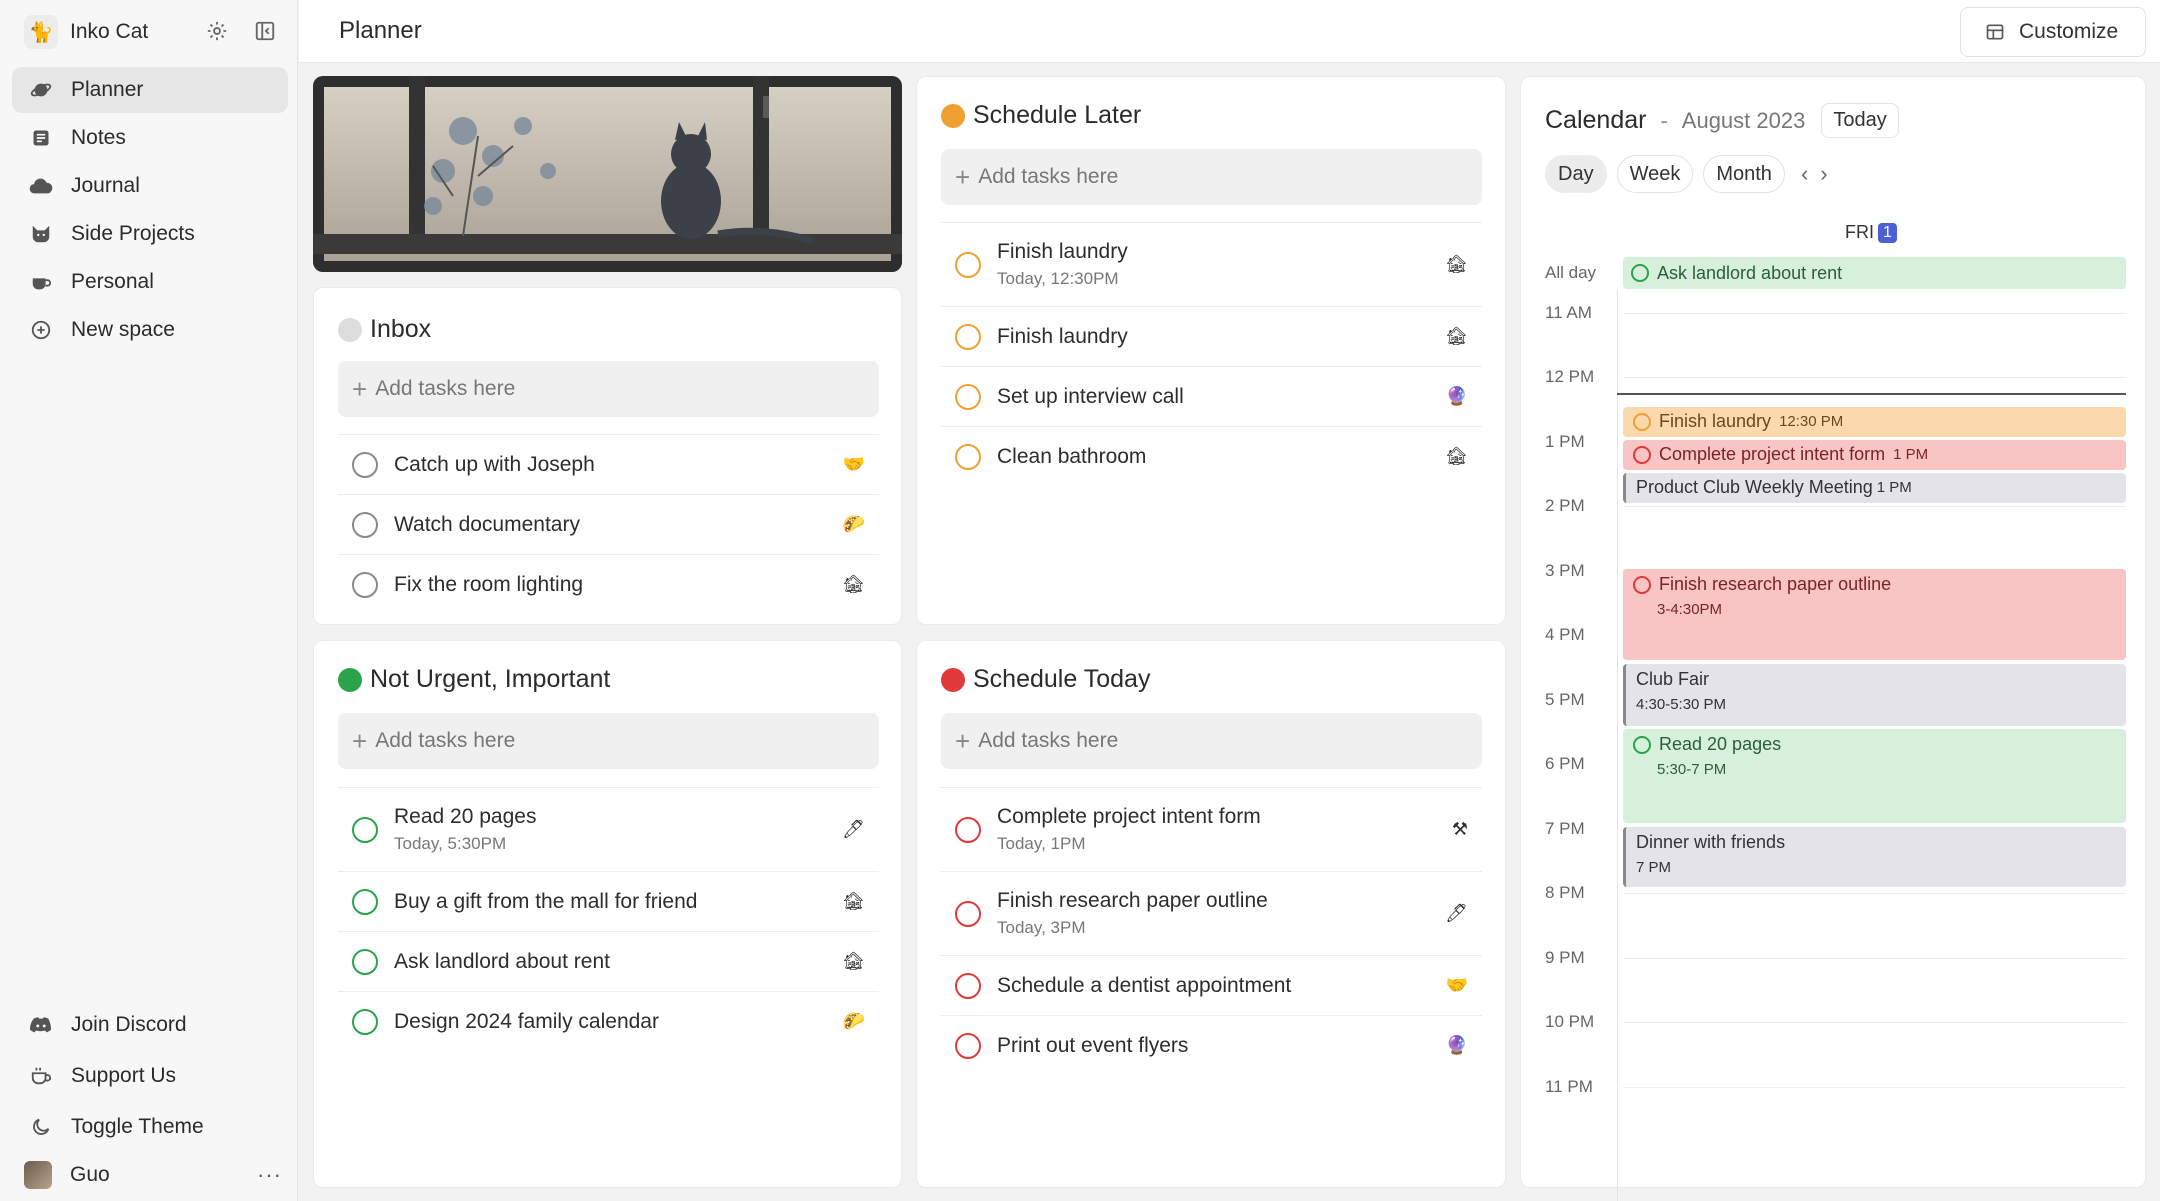 The width and height of the screenshot is (2160, 1201). Describe the element at coordinates (450, 843) in the screenshot. I see `task-due: Today, 5:30PM` at that location.